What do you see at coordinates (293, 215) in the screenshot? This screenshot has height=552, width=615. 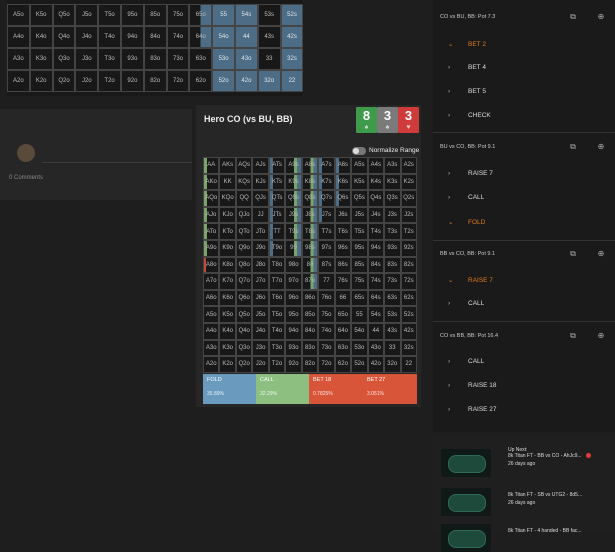 I see `hero-range-cell: J9s` at bounding box center [293, 215].